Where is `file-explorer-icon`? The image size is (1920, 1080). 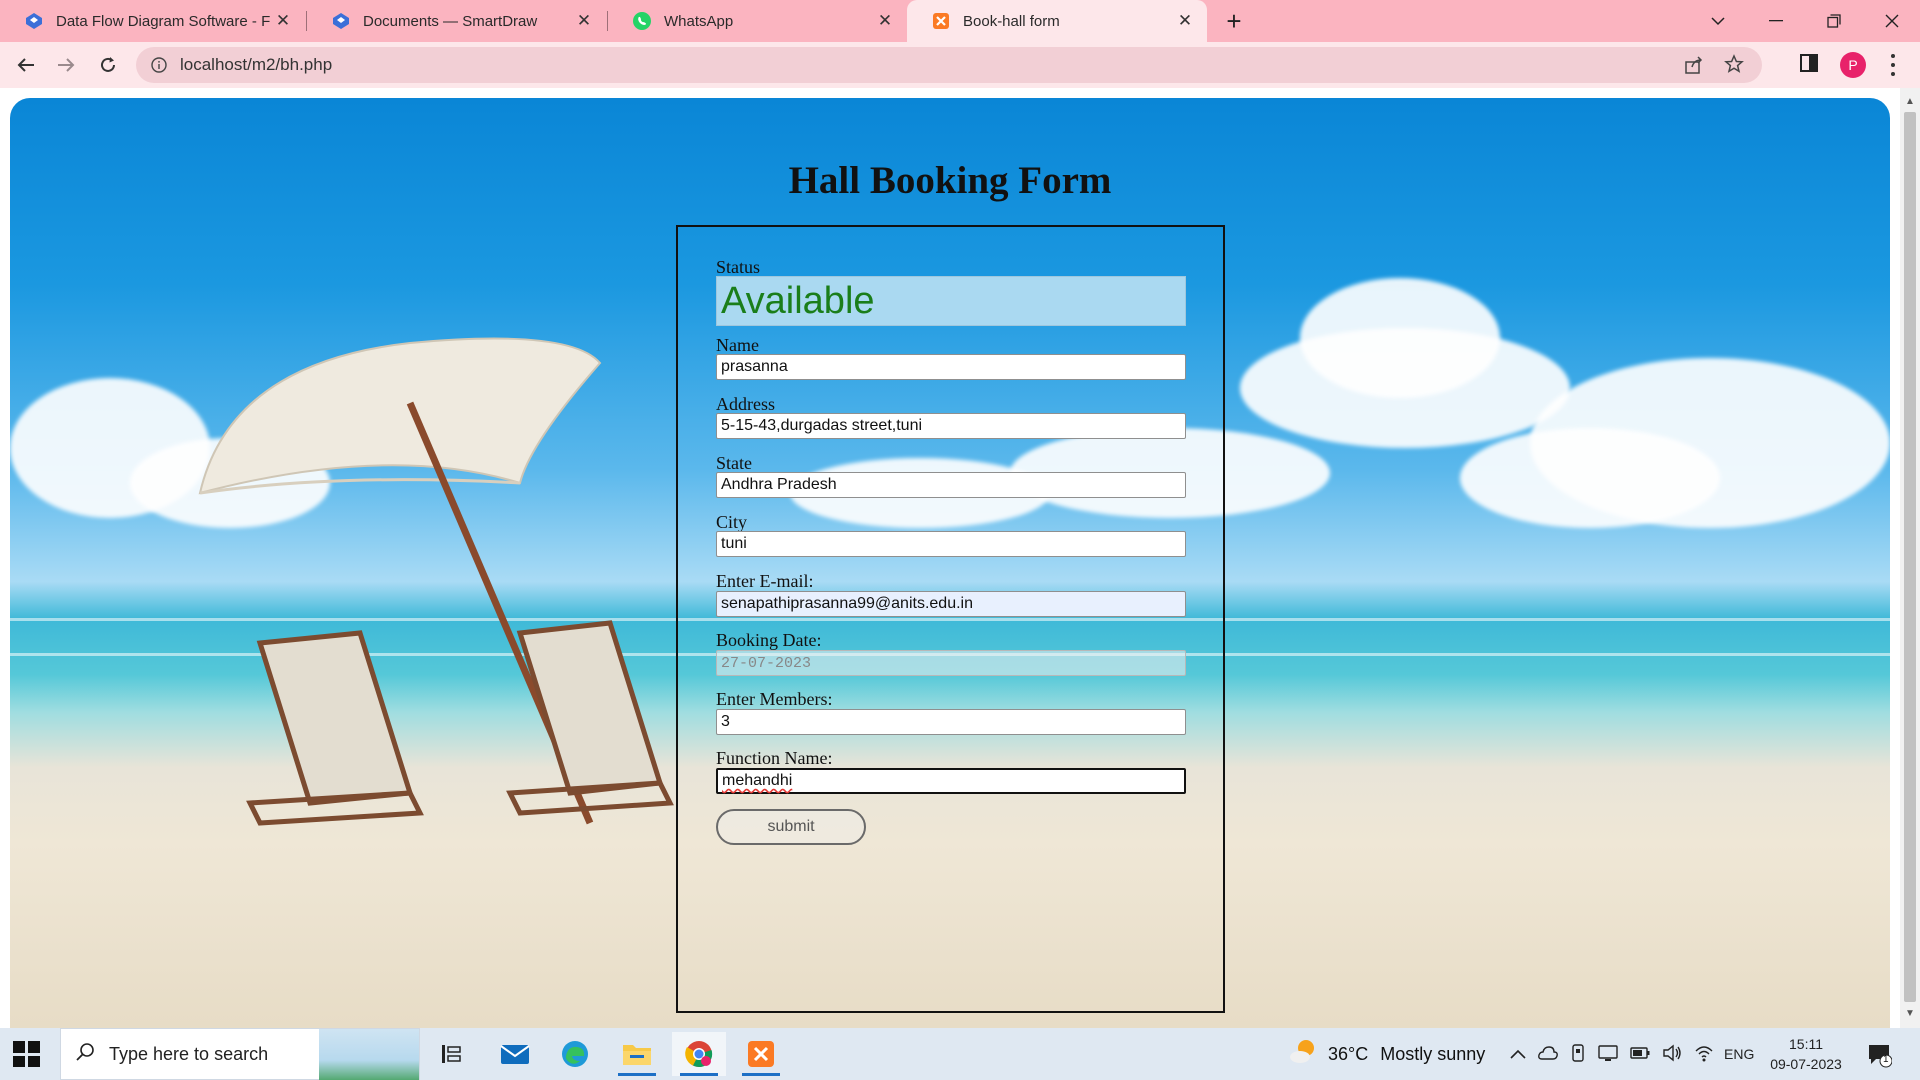 file-explorer-icon is located at coordinates (637, 1054).